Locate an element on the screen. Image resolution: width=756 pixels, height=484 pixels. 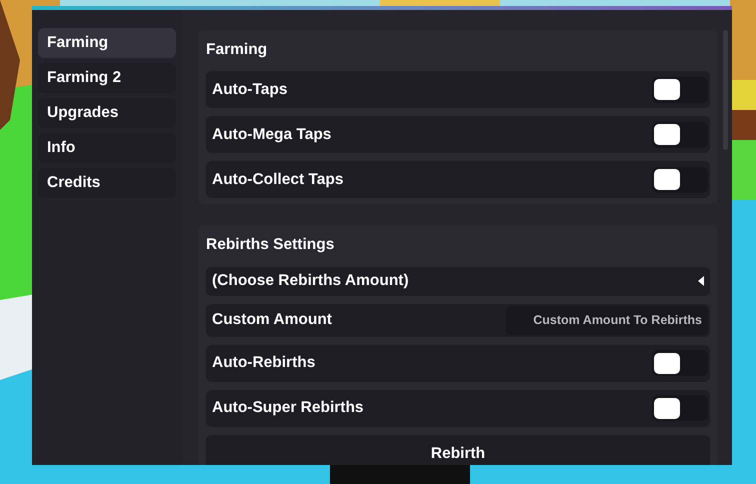
section-title: Rebirths Settings is located at coordinates (271, 245).